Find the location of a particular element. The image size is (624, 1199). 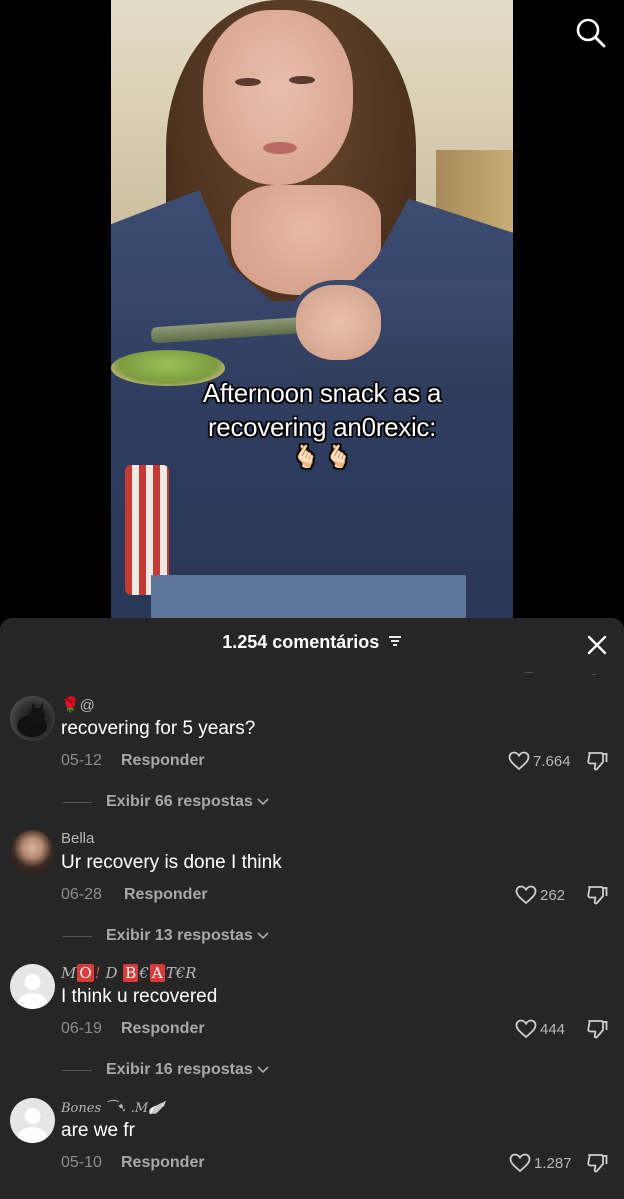

search-button is located at coordinates (591, 33).